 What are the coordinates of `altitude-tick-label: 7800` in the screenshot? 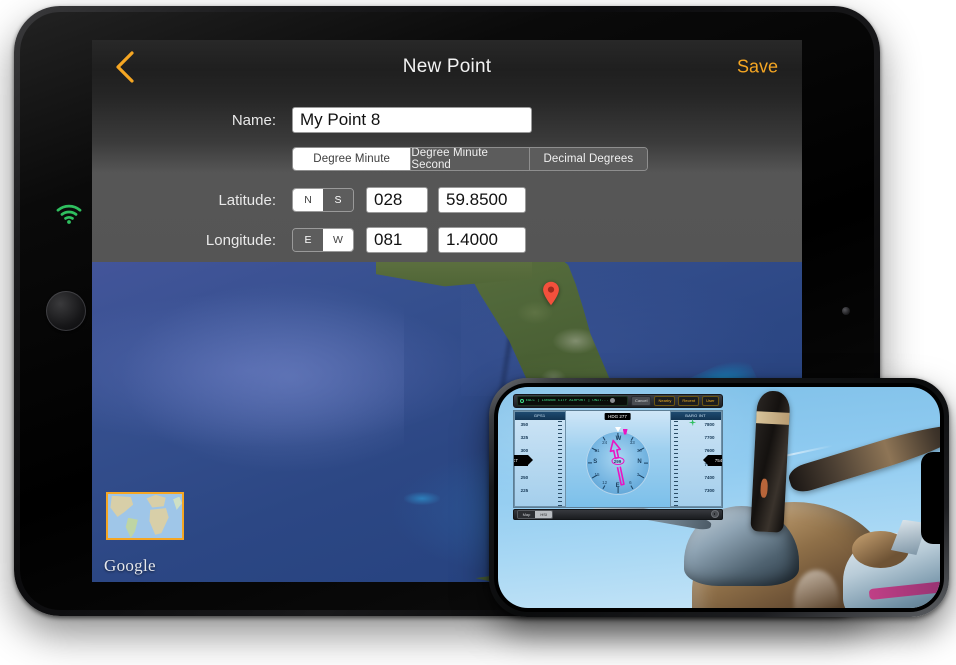 It's located at (709, 424).